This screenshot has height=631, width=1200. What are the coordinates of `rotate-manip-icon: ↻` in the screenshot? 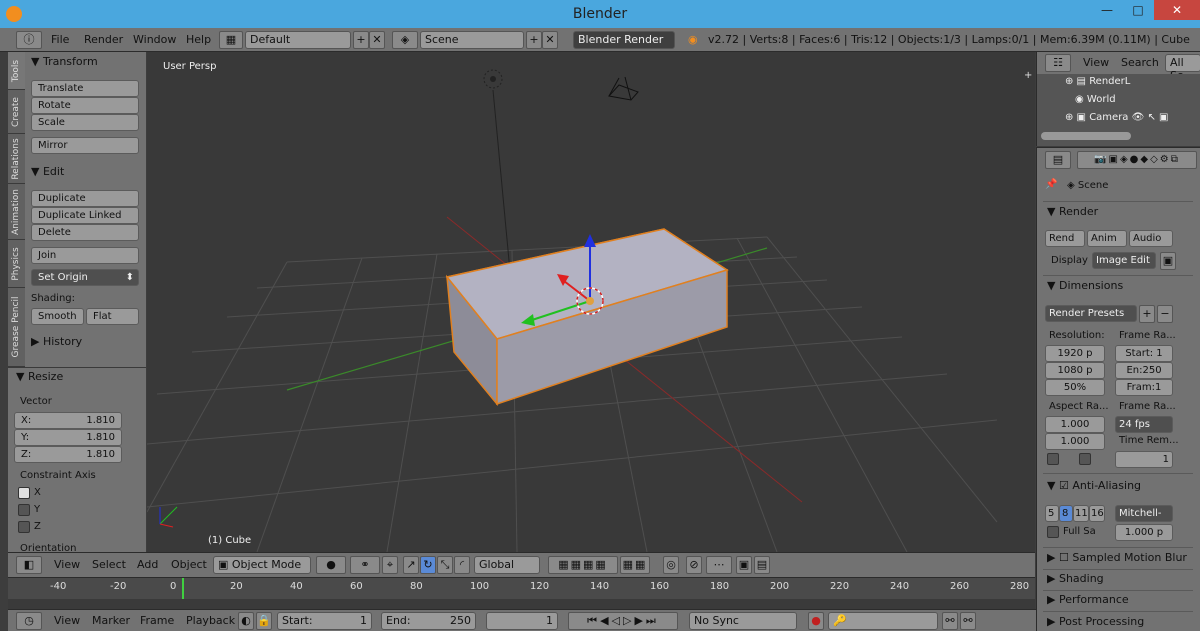 It's located at (428, 565).